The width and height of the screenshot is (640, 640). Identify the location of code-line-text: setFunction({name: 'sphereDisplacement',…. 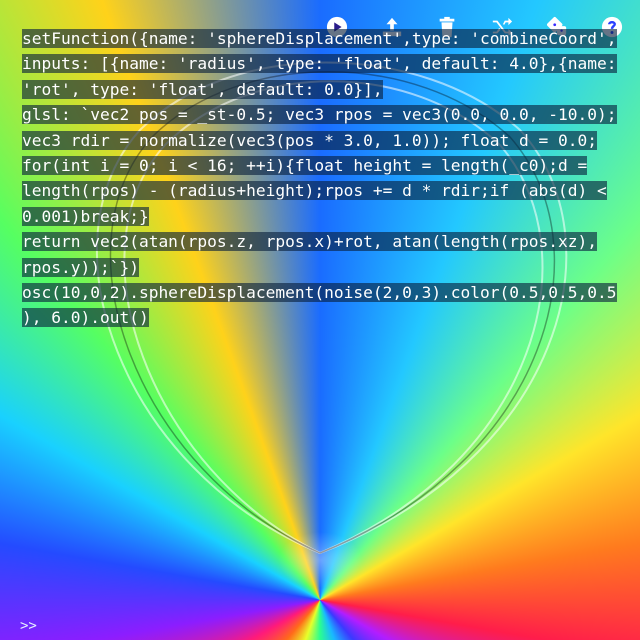
(319, 38).